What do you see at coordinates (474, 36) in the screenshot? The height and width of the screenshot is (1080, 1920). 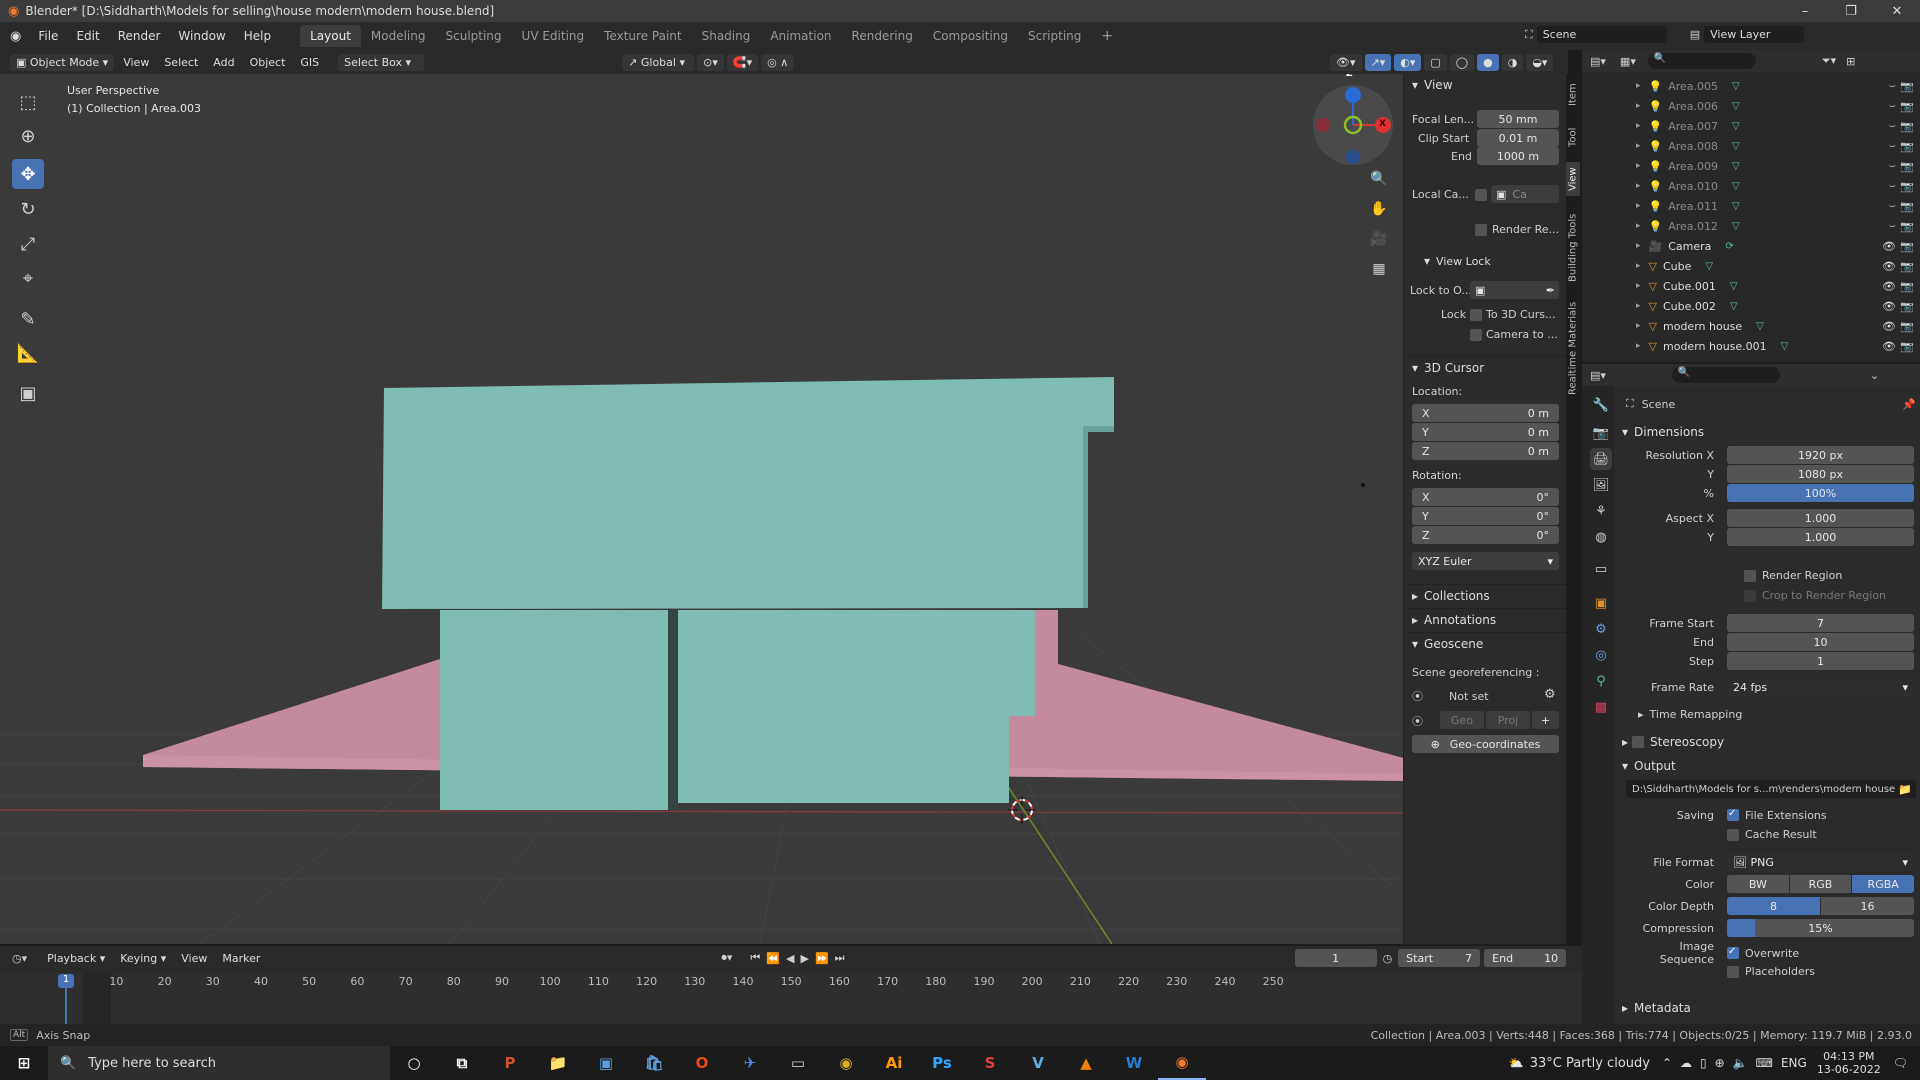 I see `tab-sculpting: Sculpting` at bounding box center [474, 36].